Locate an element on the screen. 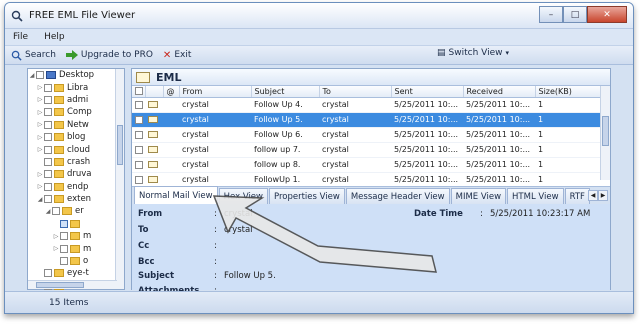 This screenshot has width=640, height=330. tab-properties-view: Properties View is located at coordinates (306, 196).